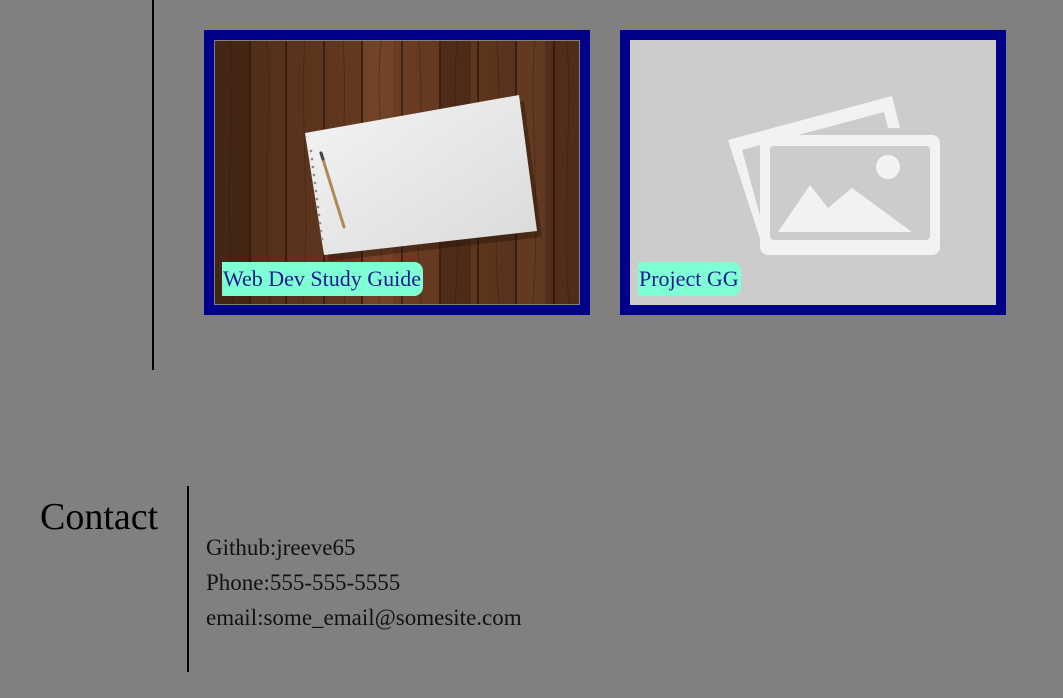  I want to click on contact-email: email:some_email@somesite.com, so click(364, 617).